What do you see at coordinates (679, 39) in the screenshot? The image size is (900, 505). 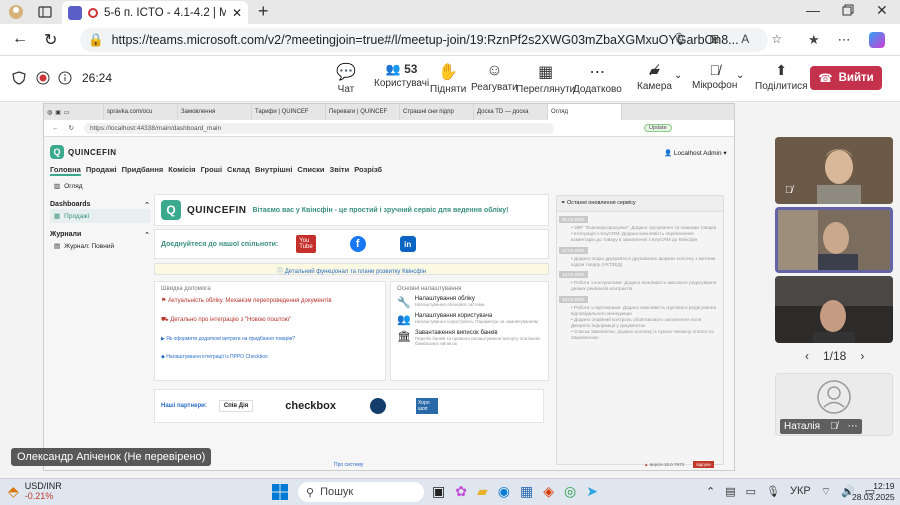 I see `mic-address-icon: 🎙` at bounding box center [679, 39].